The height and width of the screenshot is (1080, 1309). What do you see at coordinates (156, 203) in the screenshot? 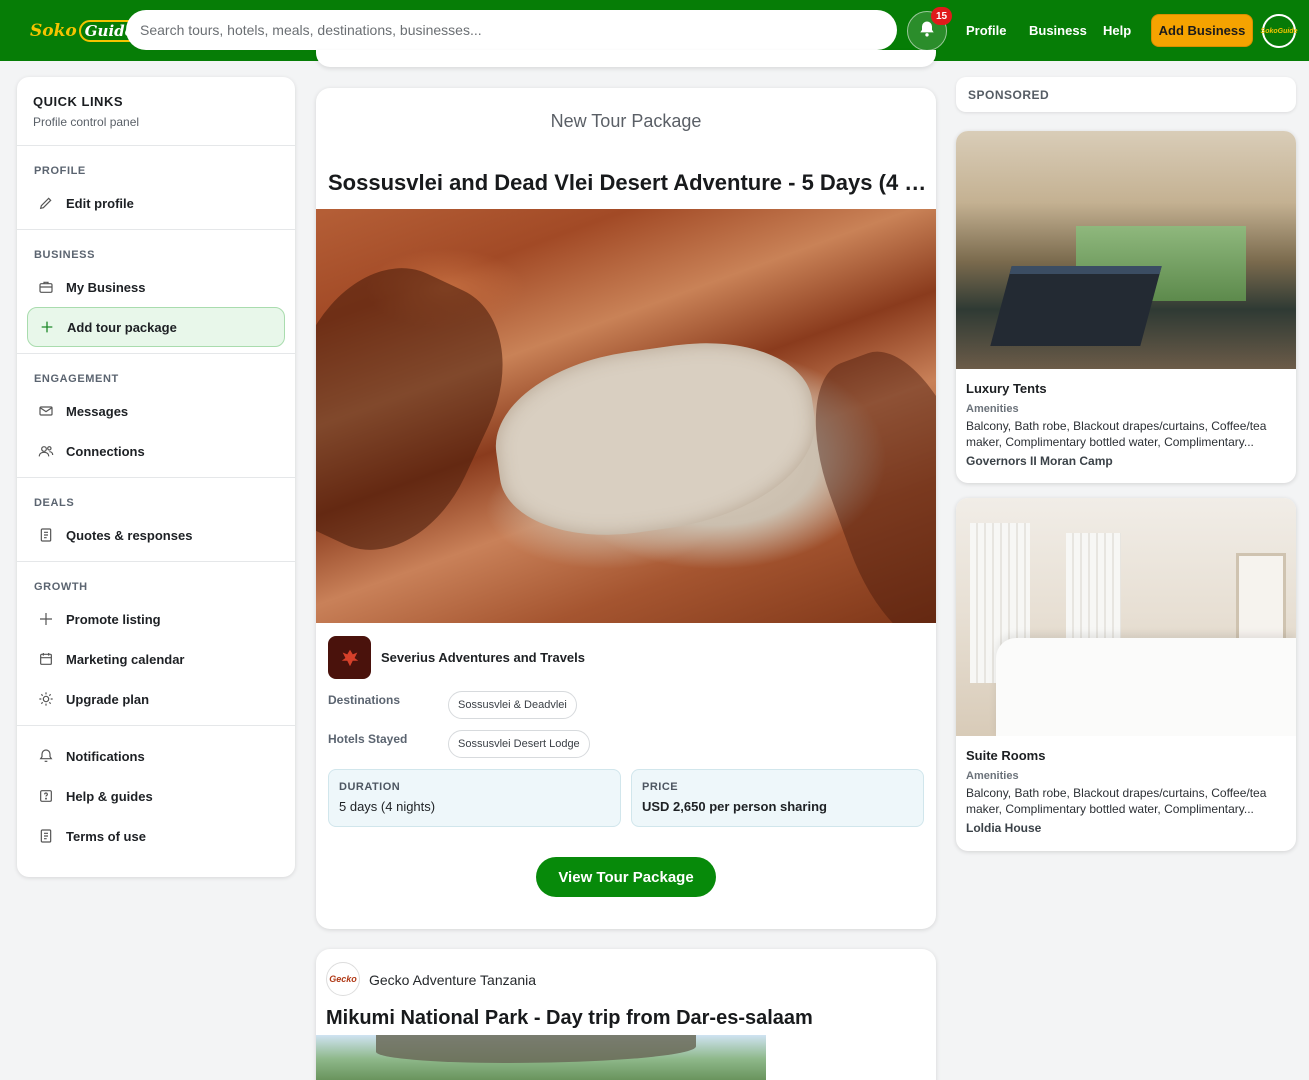
I see `sidebar-item-edit-profile: Edit profile` at bounding box center [156, 203].